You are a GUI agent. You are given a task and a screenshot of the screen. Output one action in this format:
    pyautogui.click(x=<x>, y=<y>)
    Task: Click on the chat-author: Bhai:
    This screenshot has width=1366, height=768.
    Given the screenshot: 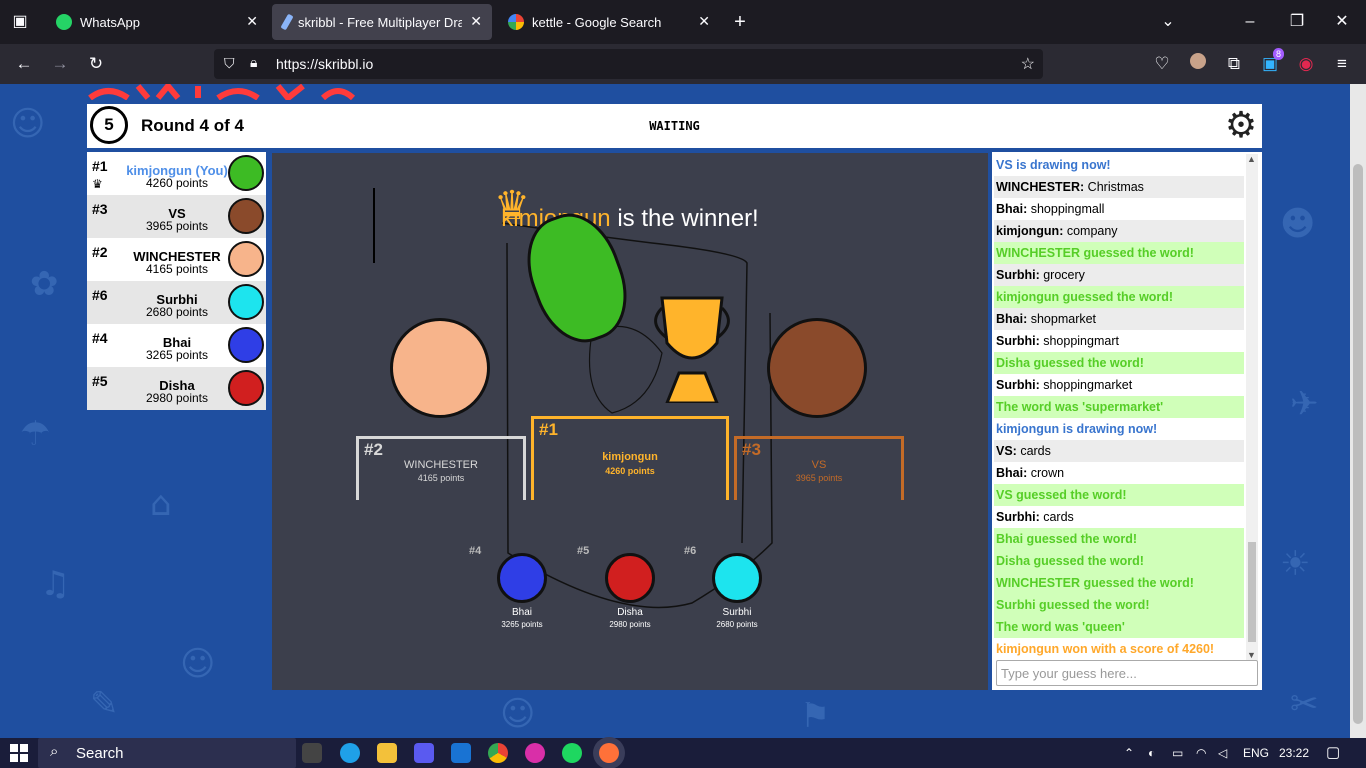 What is the action you would take?
    pyautogui.click(x=1012, y=473)
    